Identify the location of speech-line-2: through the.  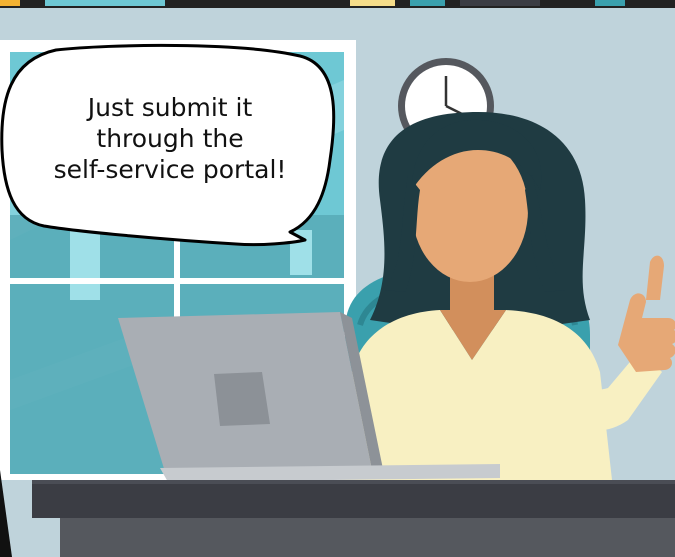
(170, 138).